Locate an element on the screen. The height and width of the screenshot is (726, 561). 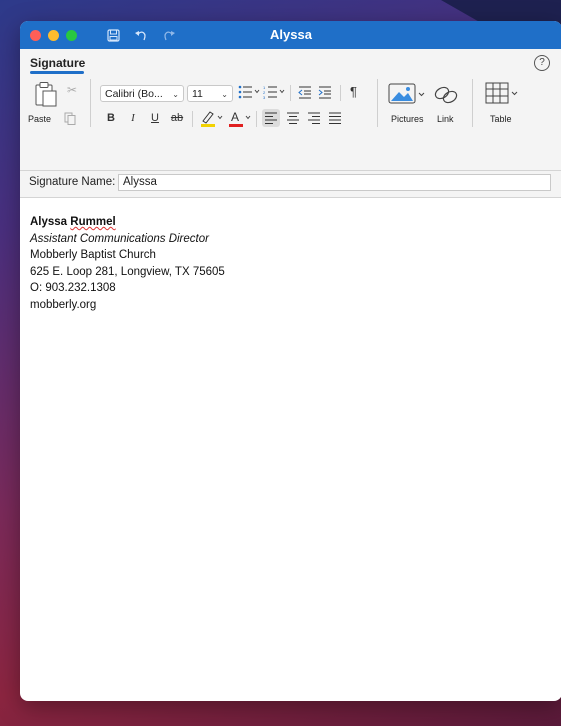
svg-text: A is located at coordinates (235, 117).